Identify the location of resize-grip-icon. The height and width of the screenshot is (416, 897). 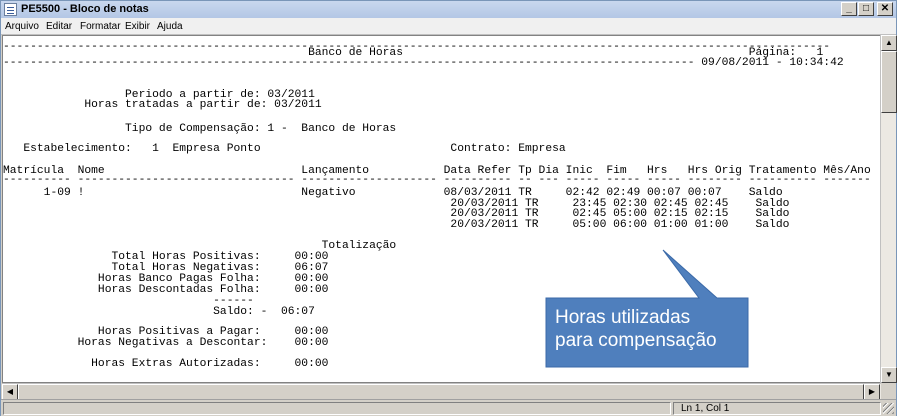
(888, 408).